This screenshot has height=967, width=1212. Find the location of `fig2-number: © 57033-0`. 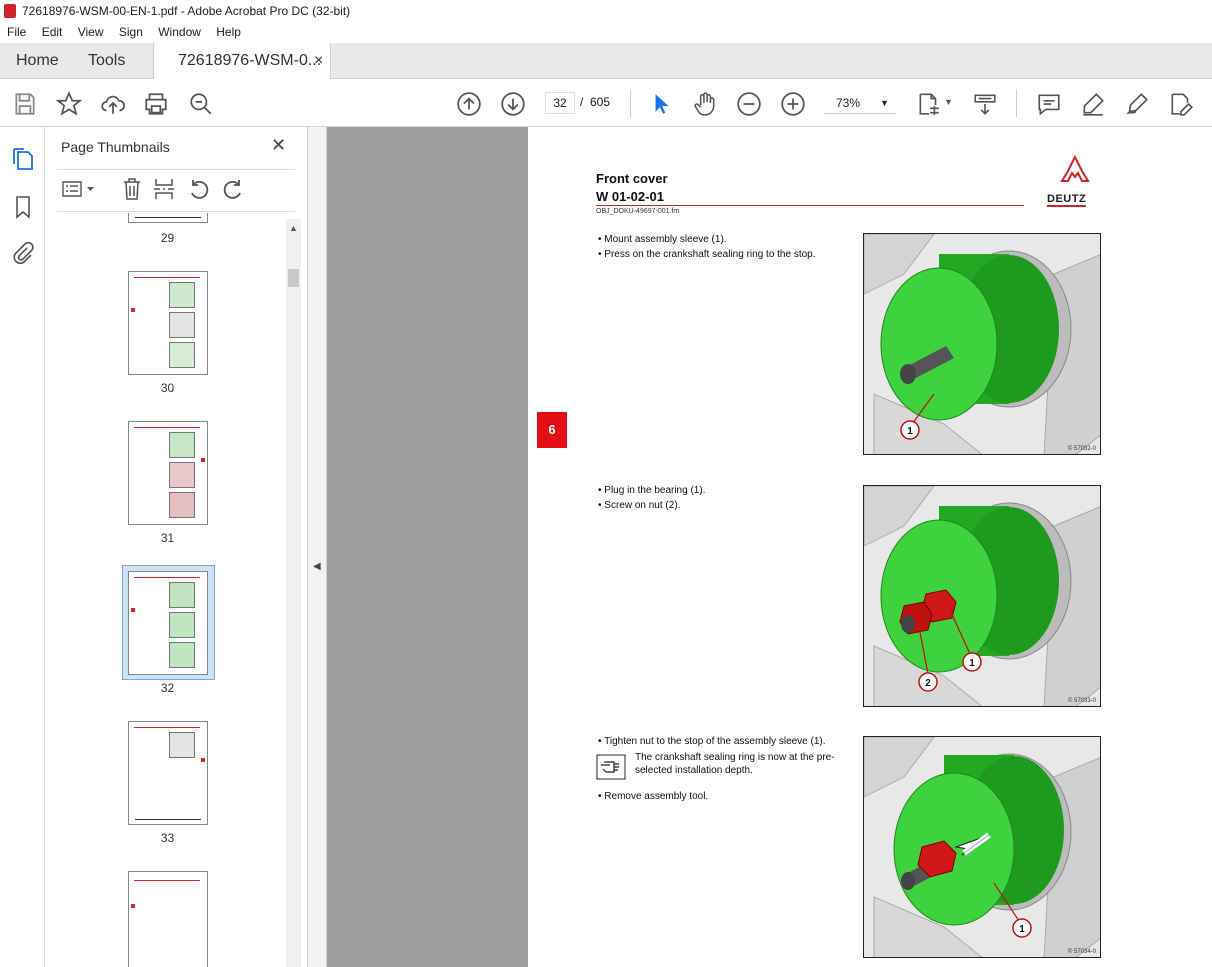

fig2-number: © 57033-0 is located at coordinates (1081, 701).